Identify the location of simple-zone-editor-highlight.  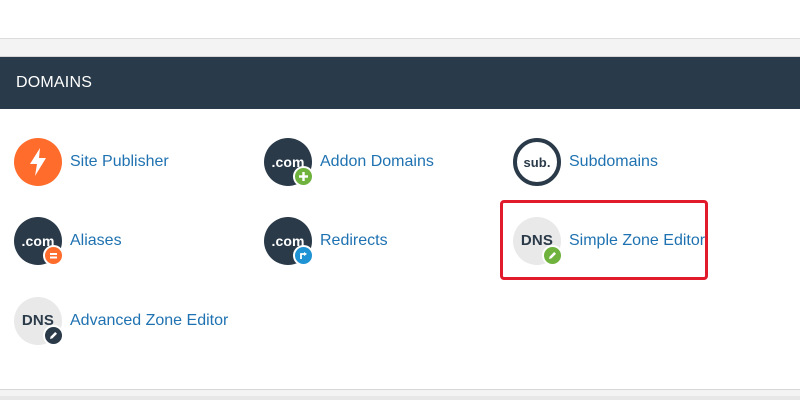
(604, 240).